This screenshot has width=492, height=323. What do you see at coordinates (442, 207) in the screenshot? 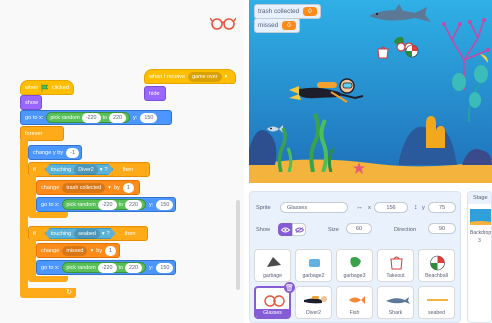
I see `y-input: 75` at bounding box center [442, 207].